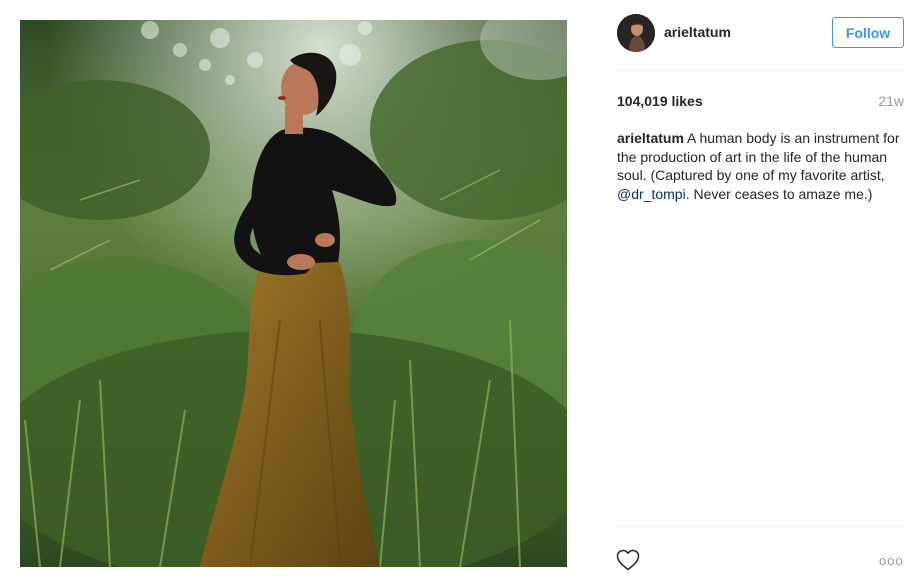 The width and height of the screenshot is (917, 585). I want to click on like-button, so click(628, 560).